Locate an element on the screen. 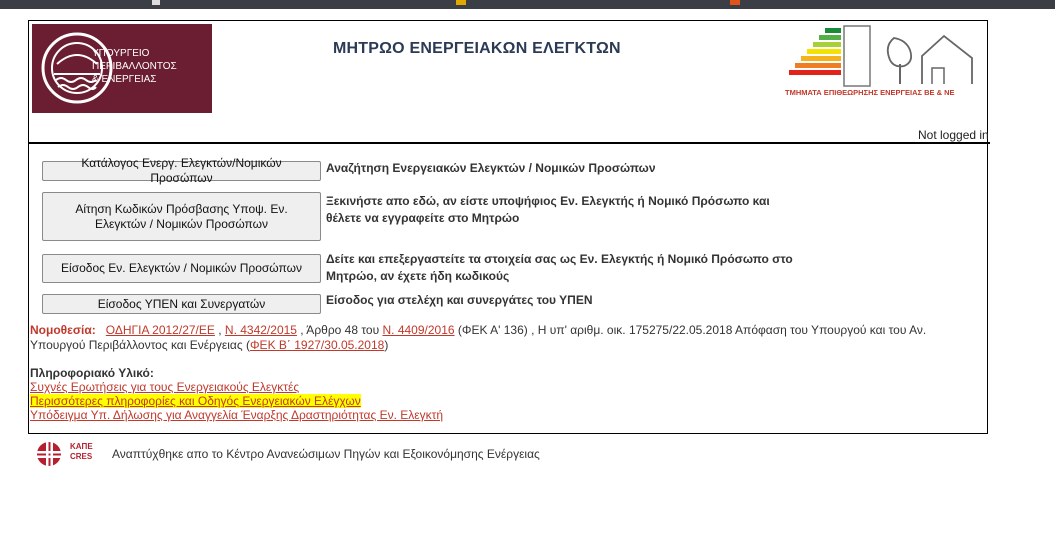 The image size is (1055, 538). ministry-line-3: & ΕΝΕΡΓΕΙΑΣ is located at coordinates (124, 79).